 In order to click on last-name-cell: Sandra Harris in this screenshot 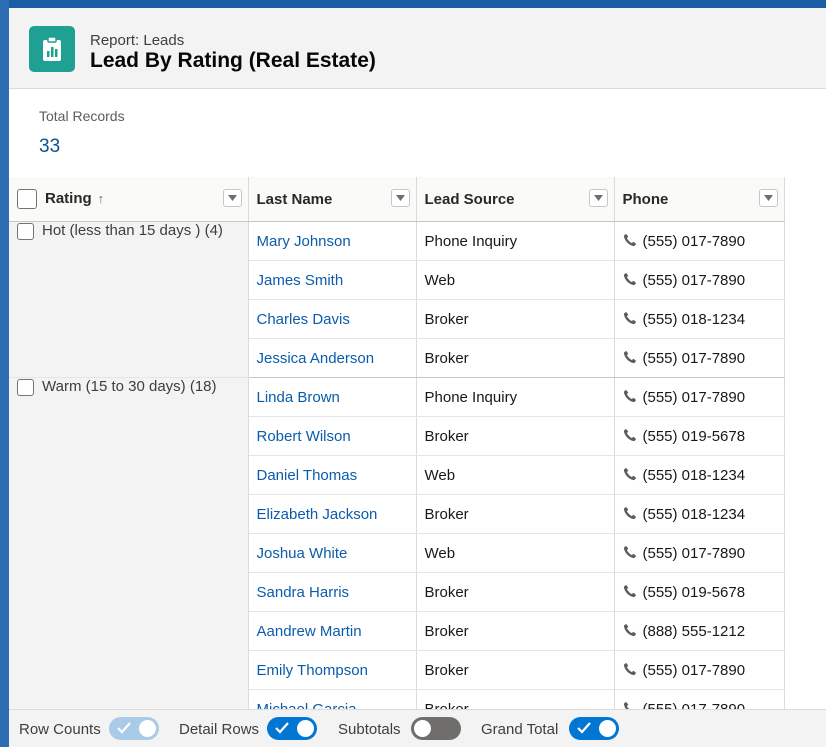, I will do `click(332, 592)`.